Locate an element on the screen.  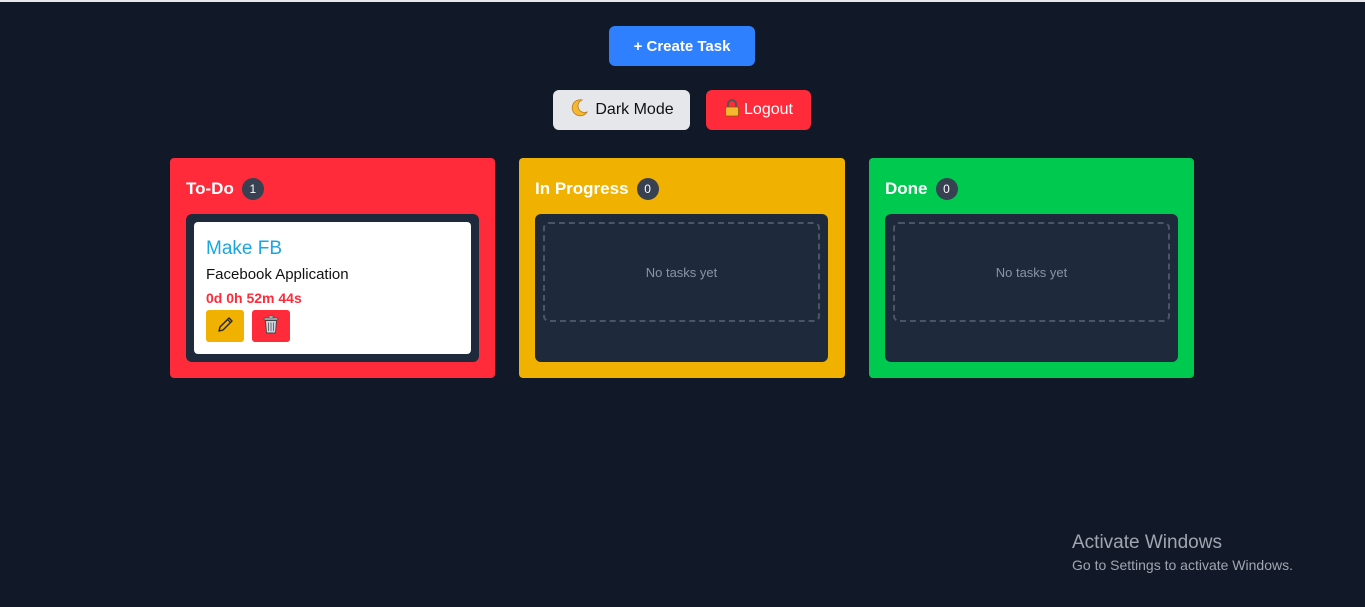
column-header: Done 0 is located at coordinates (921, 189).